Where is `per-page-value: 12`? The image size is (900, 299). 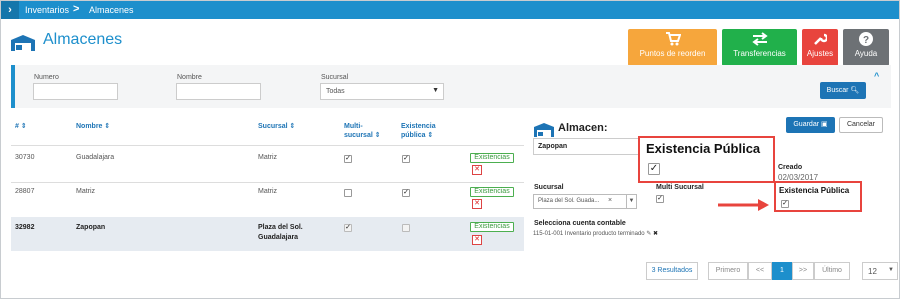 per-page-value: 12 is located at coordinates (872, 271).